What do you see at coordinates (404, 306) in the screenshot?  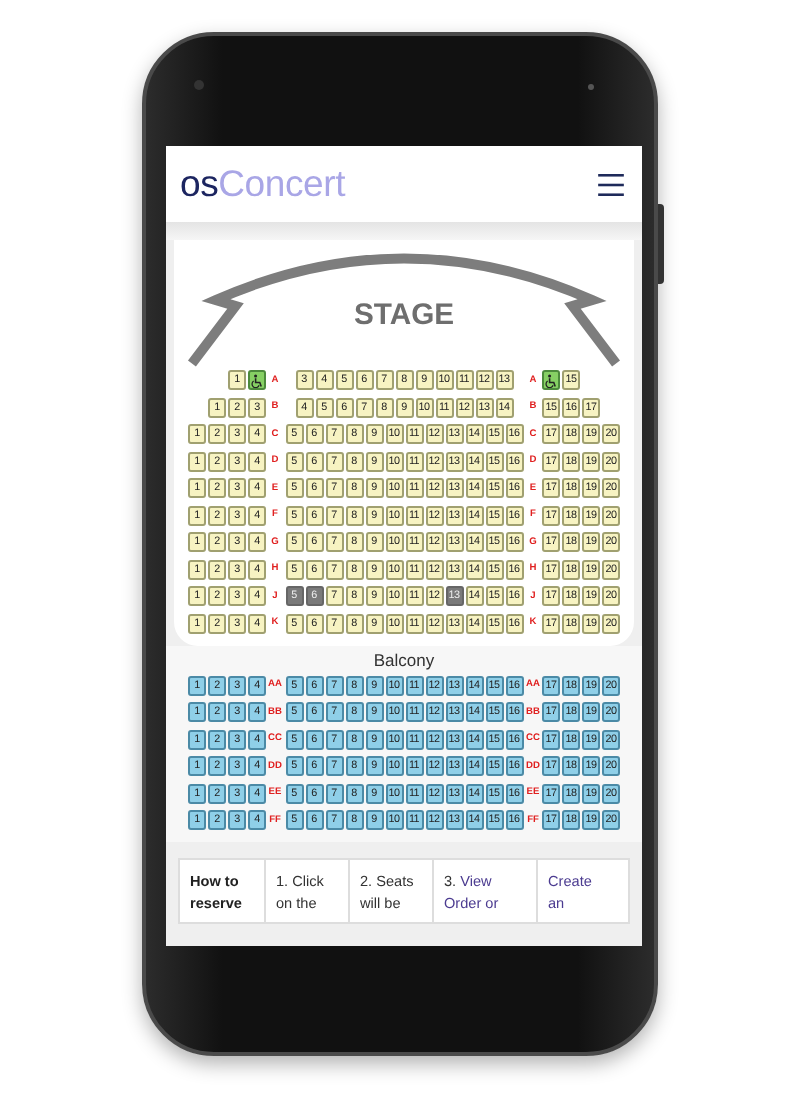 I see `stage-drawing: STAGE` at bounding box center [404, 306].